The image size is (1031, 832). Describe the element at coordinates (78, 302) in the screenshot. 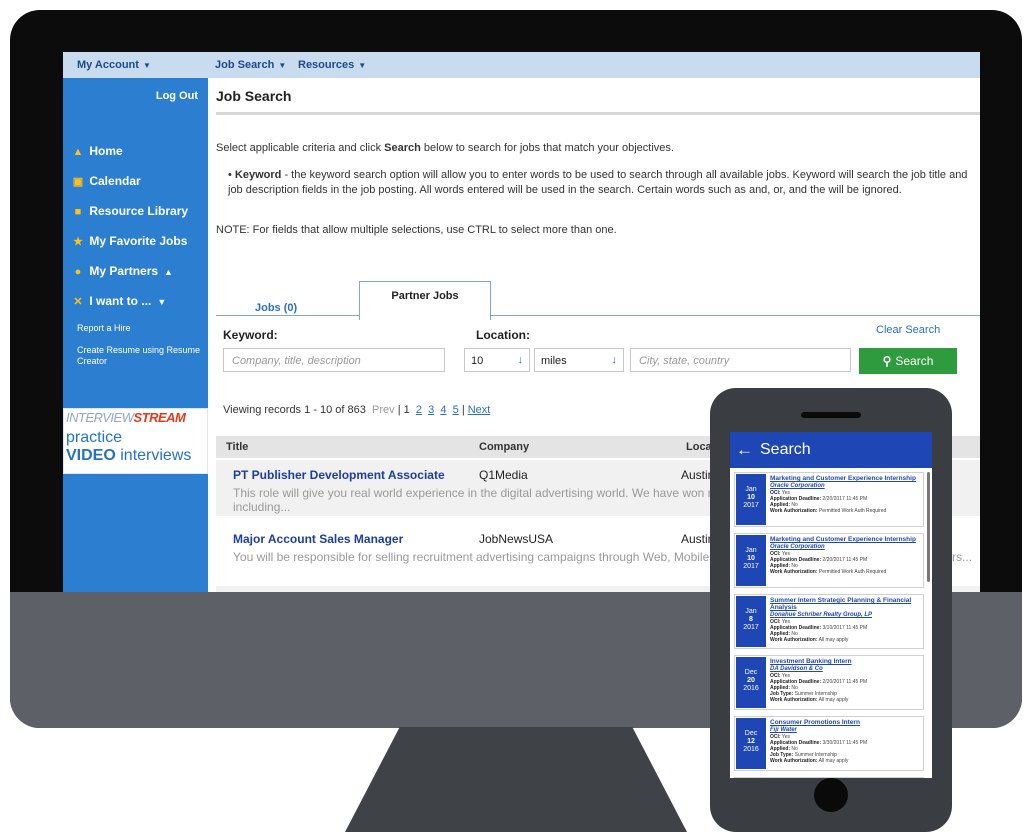

I see `tools-icon: ✕` at that location.